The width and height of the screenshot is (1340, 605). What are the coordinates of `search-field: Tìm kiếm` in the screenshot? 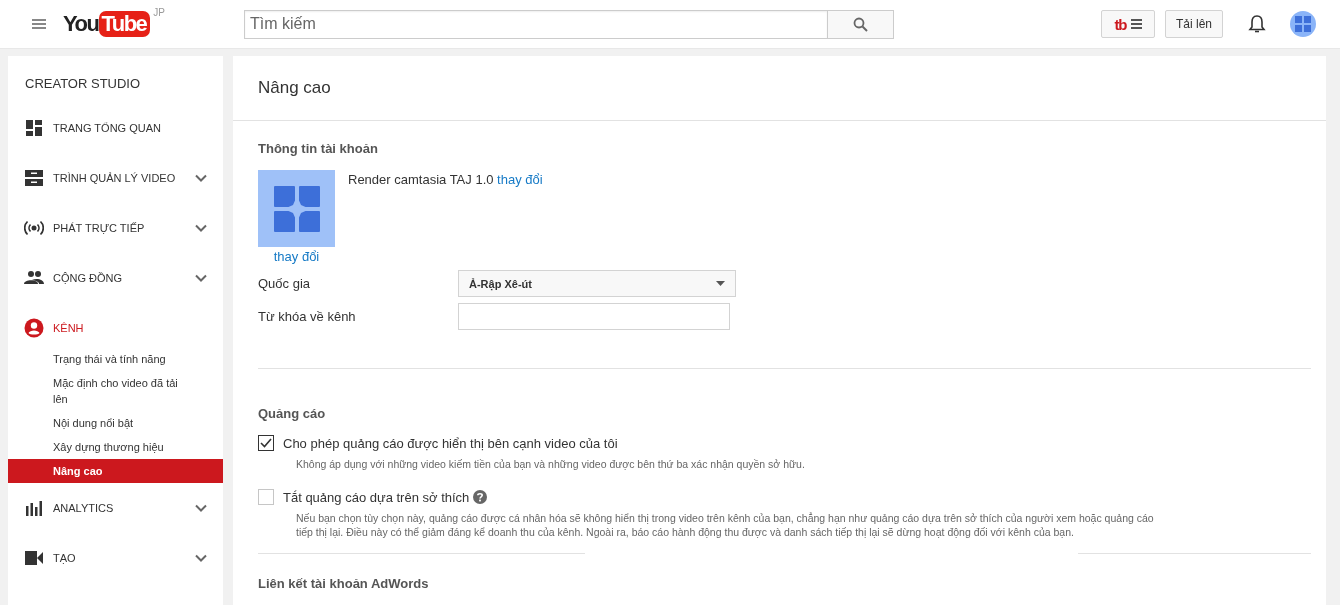 It's located at (536, 24).